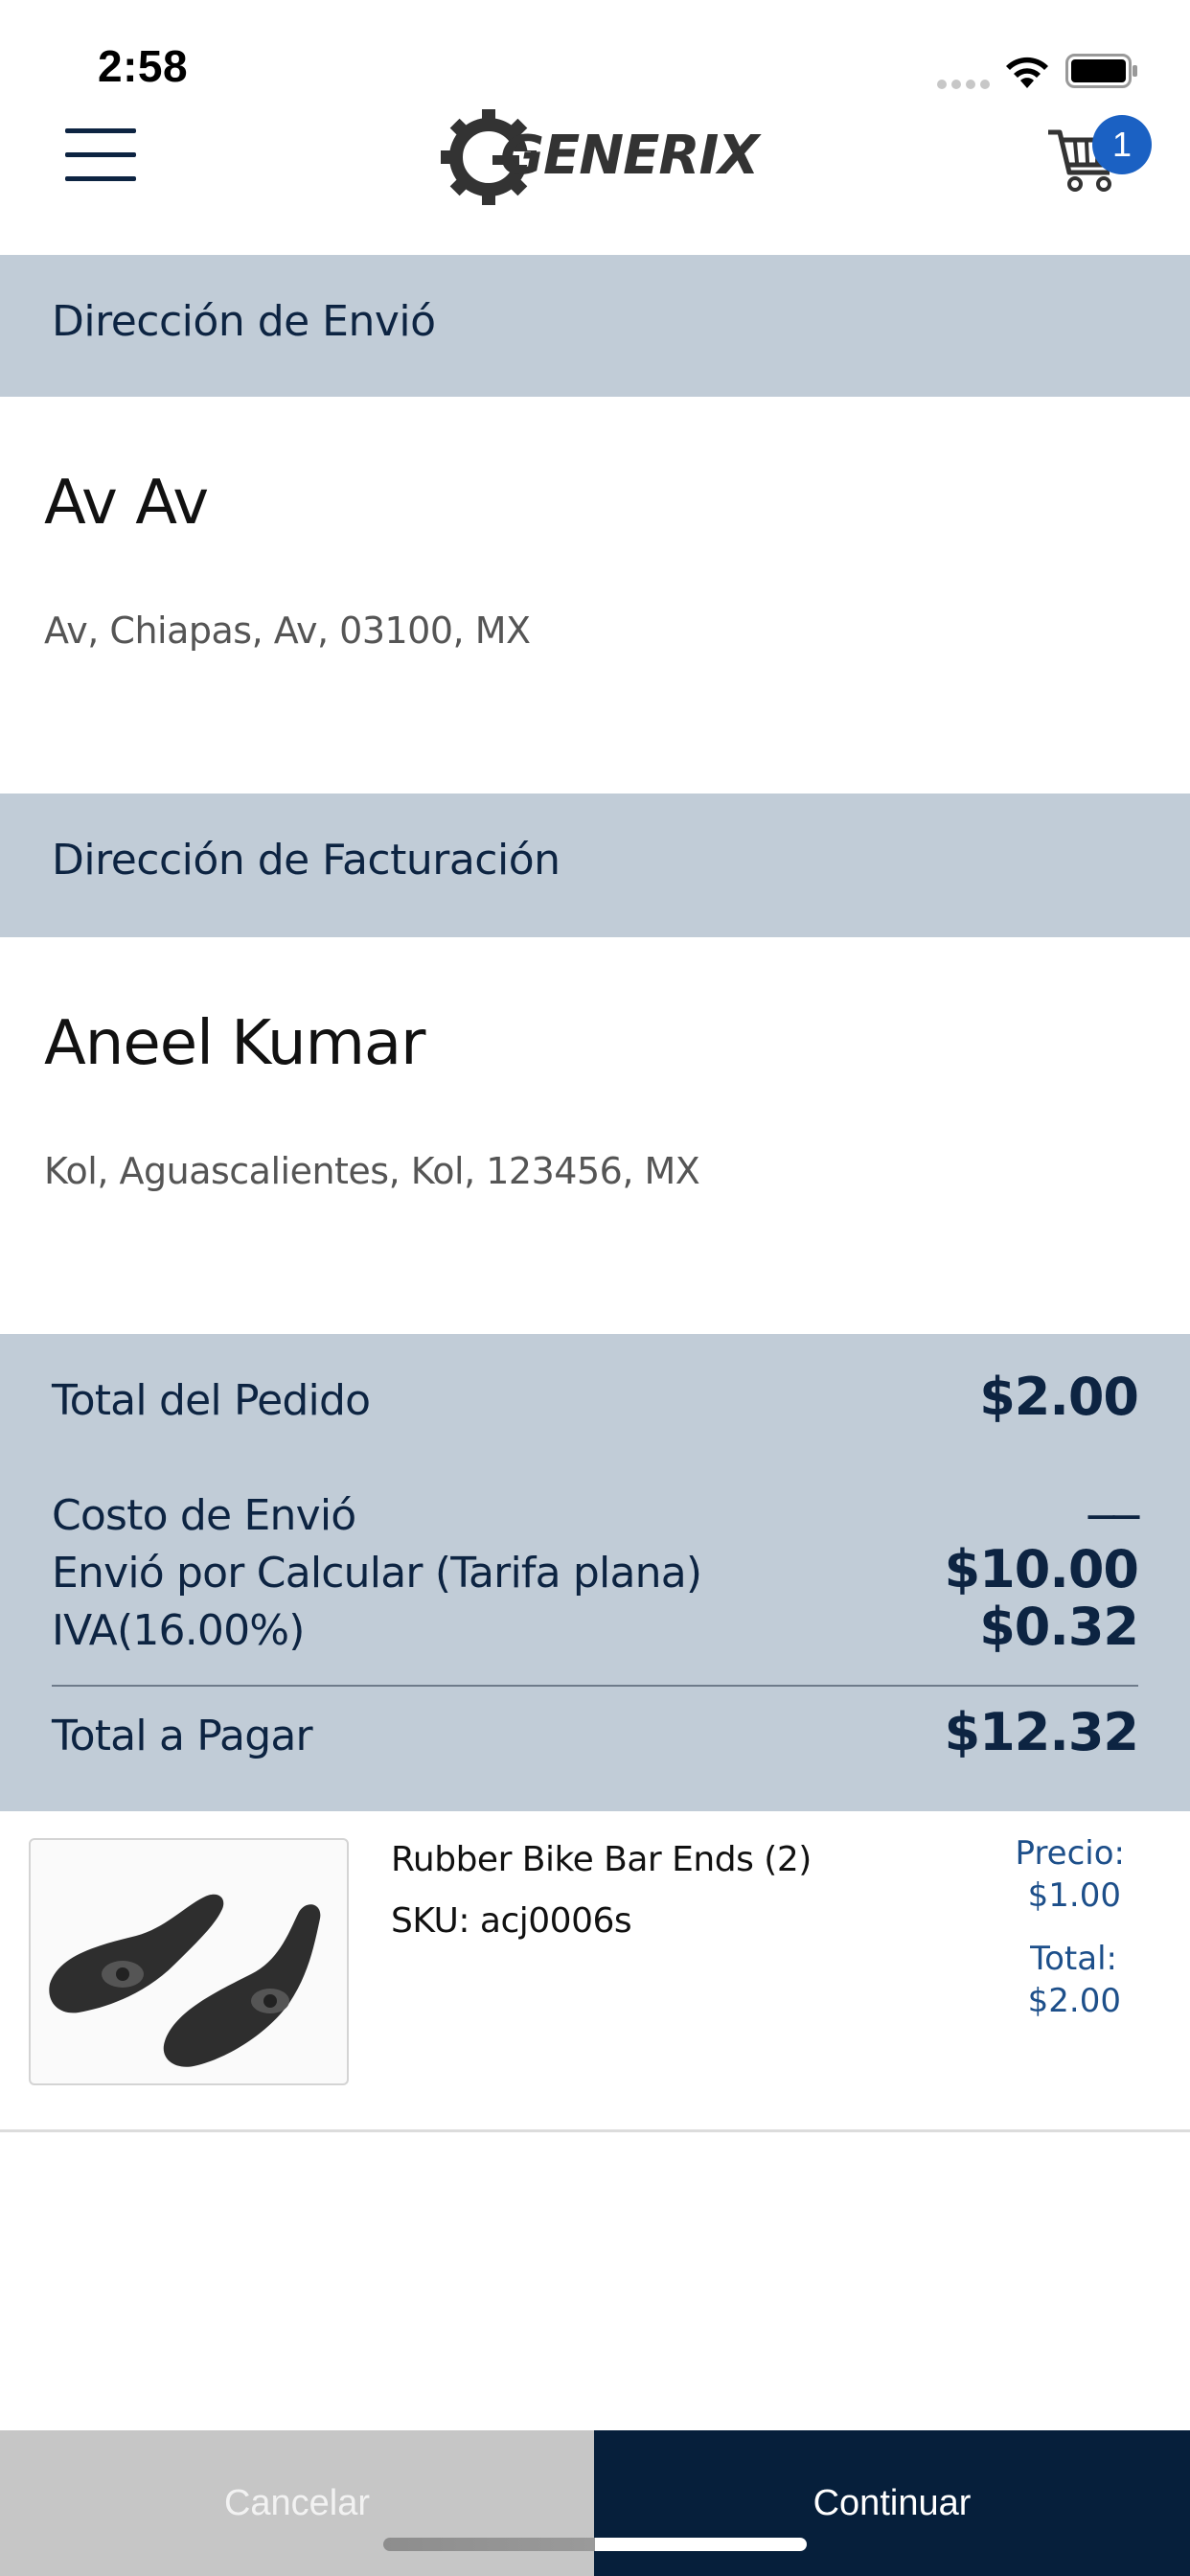 This screenshot has height=2576, width=1190. Describe the element at coordinates (297, 2503) in the screenshot. I see `cancel-button: Cancelar` at that location.